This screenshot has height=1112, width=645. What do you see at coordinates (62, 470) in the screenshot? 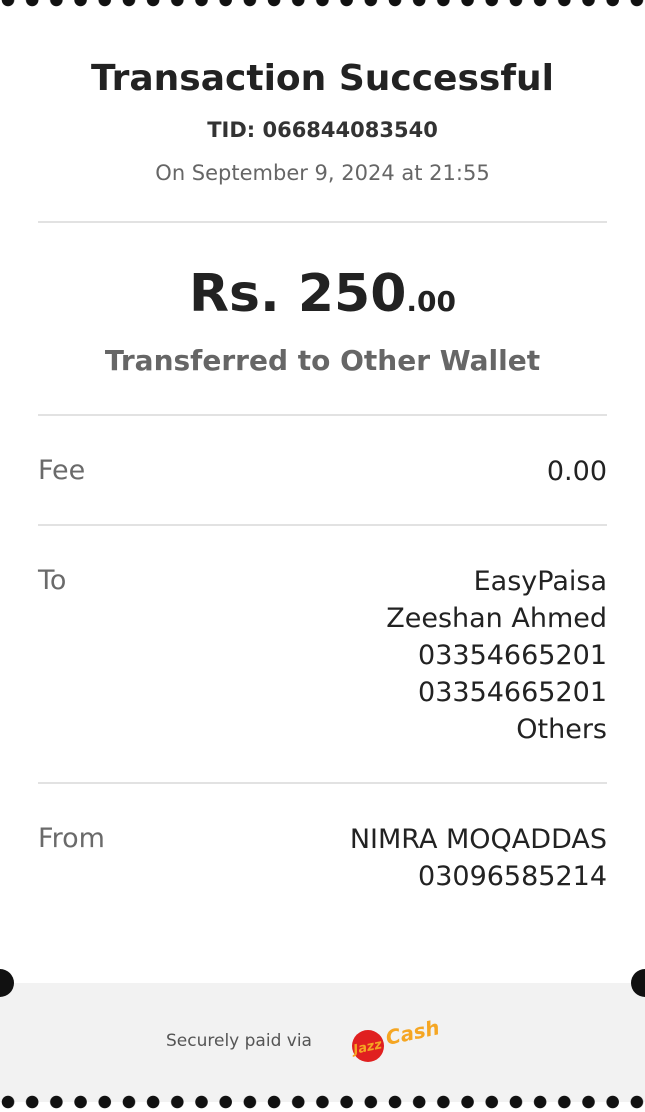
I see `fee-label: Fee` at bounding box center [62, 470].